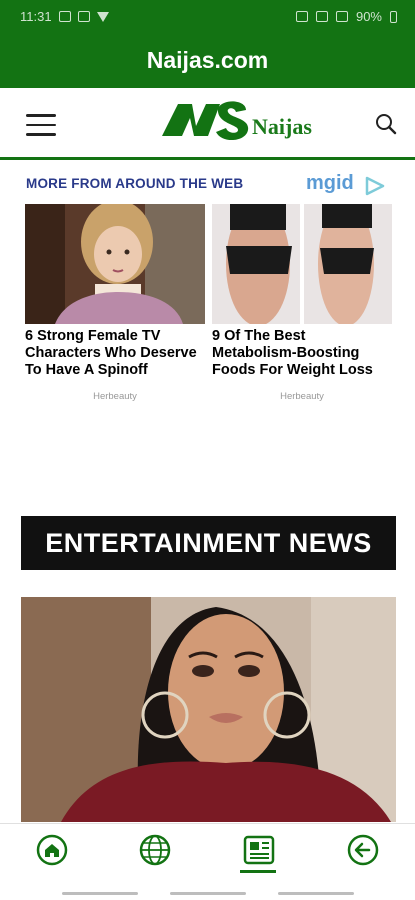 The width and height of the screenshot is (415, 900). What do you see at coordinates (83, 16) in the screenshot?
I see `notification-icon` at bounding box center [83, 16].